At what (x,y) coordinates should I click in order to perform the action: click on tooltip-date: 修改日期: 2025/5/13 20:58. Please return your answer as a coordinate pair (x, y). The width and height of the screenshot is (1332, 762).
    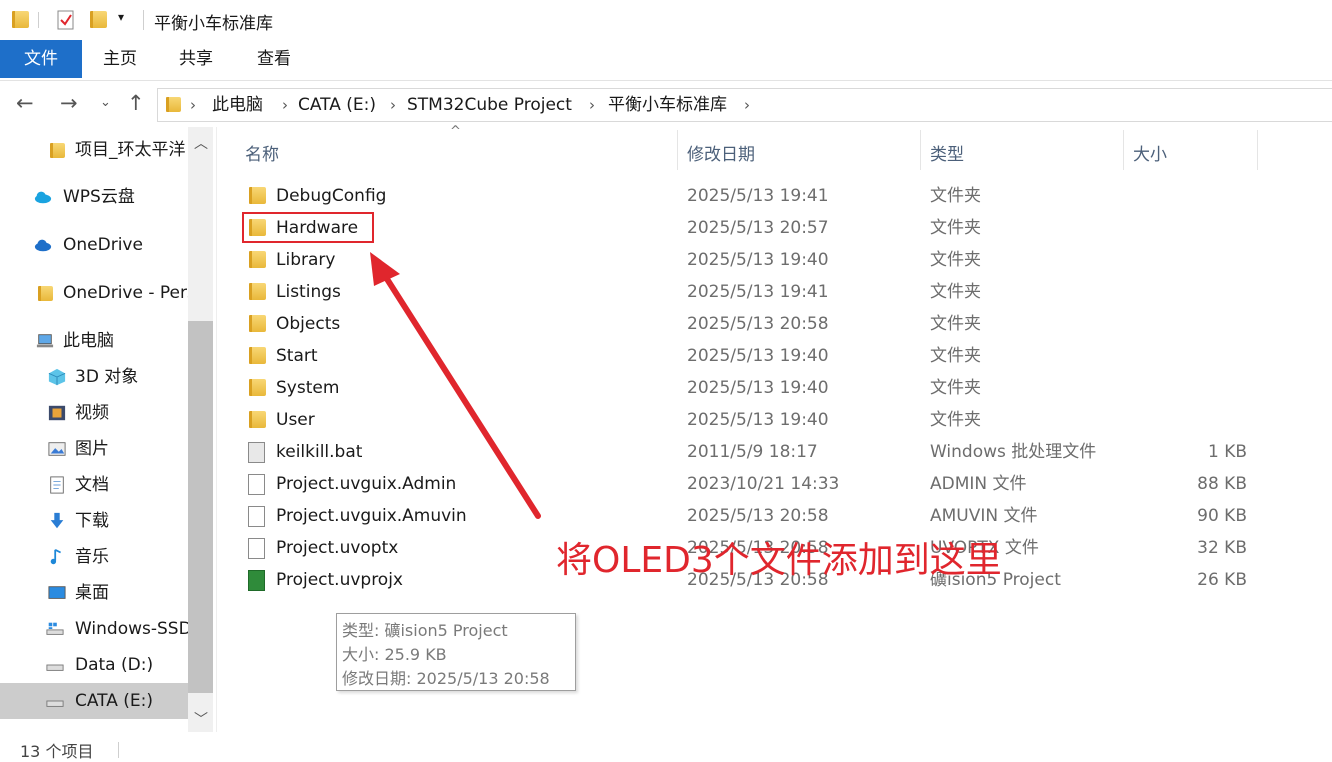
    Looking at the image, I should click on (446, 678).